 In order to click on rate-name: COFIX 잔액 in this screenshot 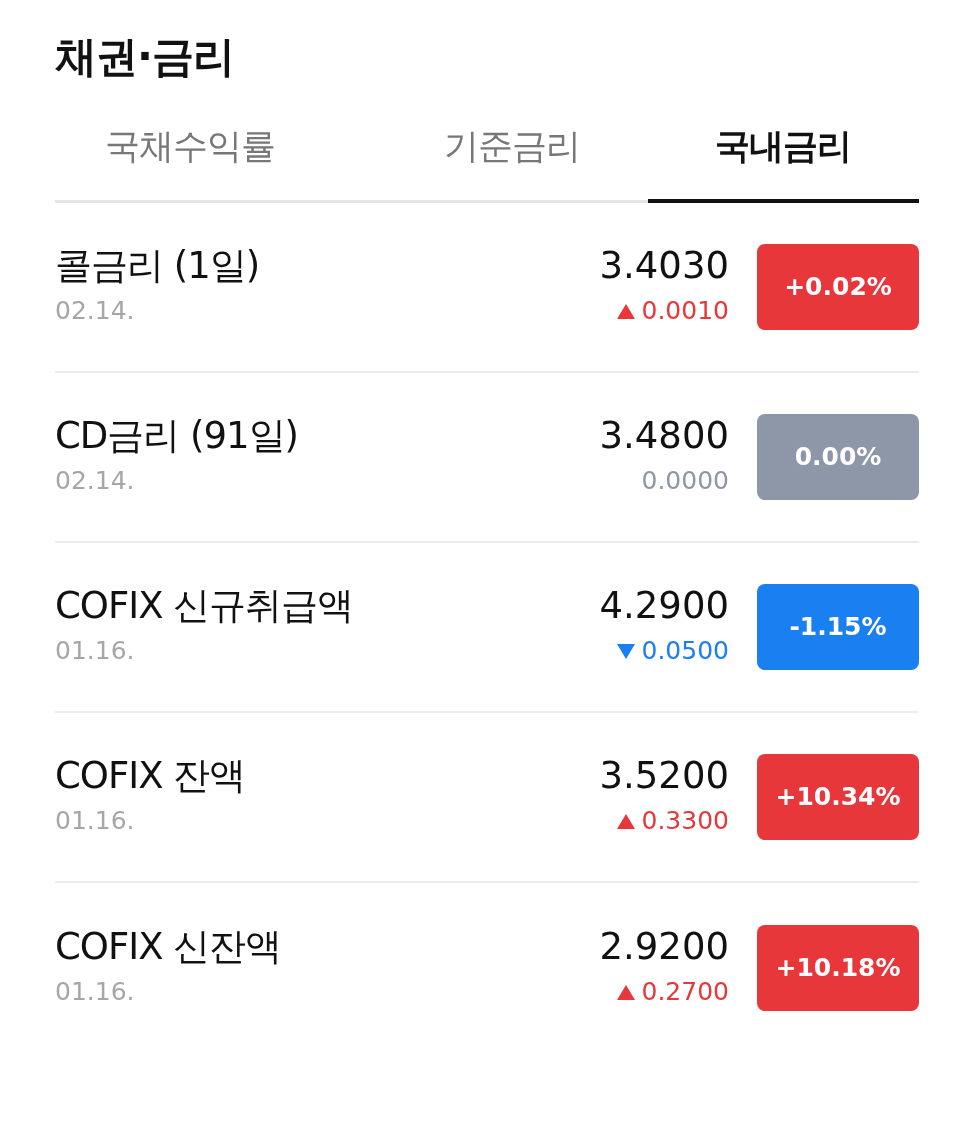, I will do `click(151, 776)`.